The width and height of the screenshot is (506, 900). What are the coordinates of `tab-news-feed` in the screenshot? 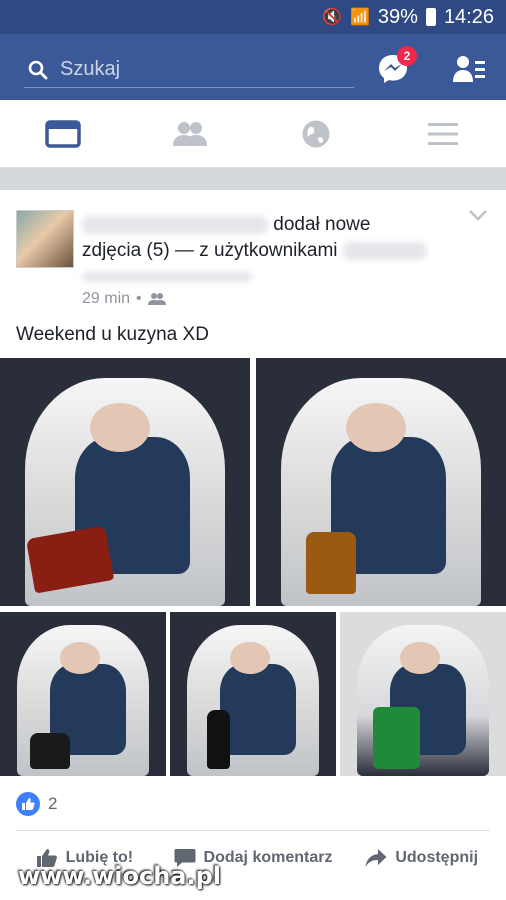 It's located at (63, 133).